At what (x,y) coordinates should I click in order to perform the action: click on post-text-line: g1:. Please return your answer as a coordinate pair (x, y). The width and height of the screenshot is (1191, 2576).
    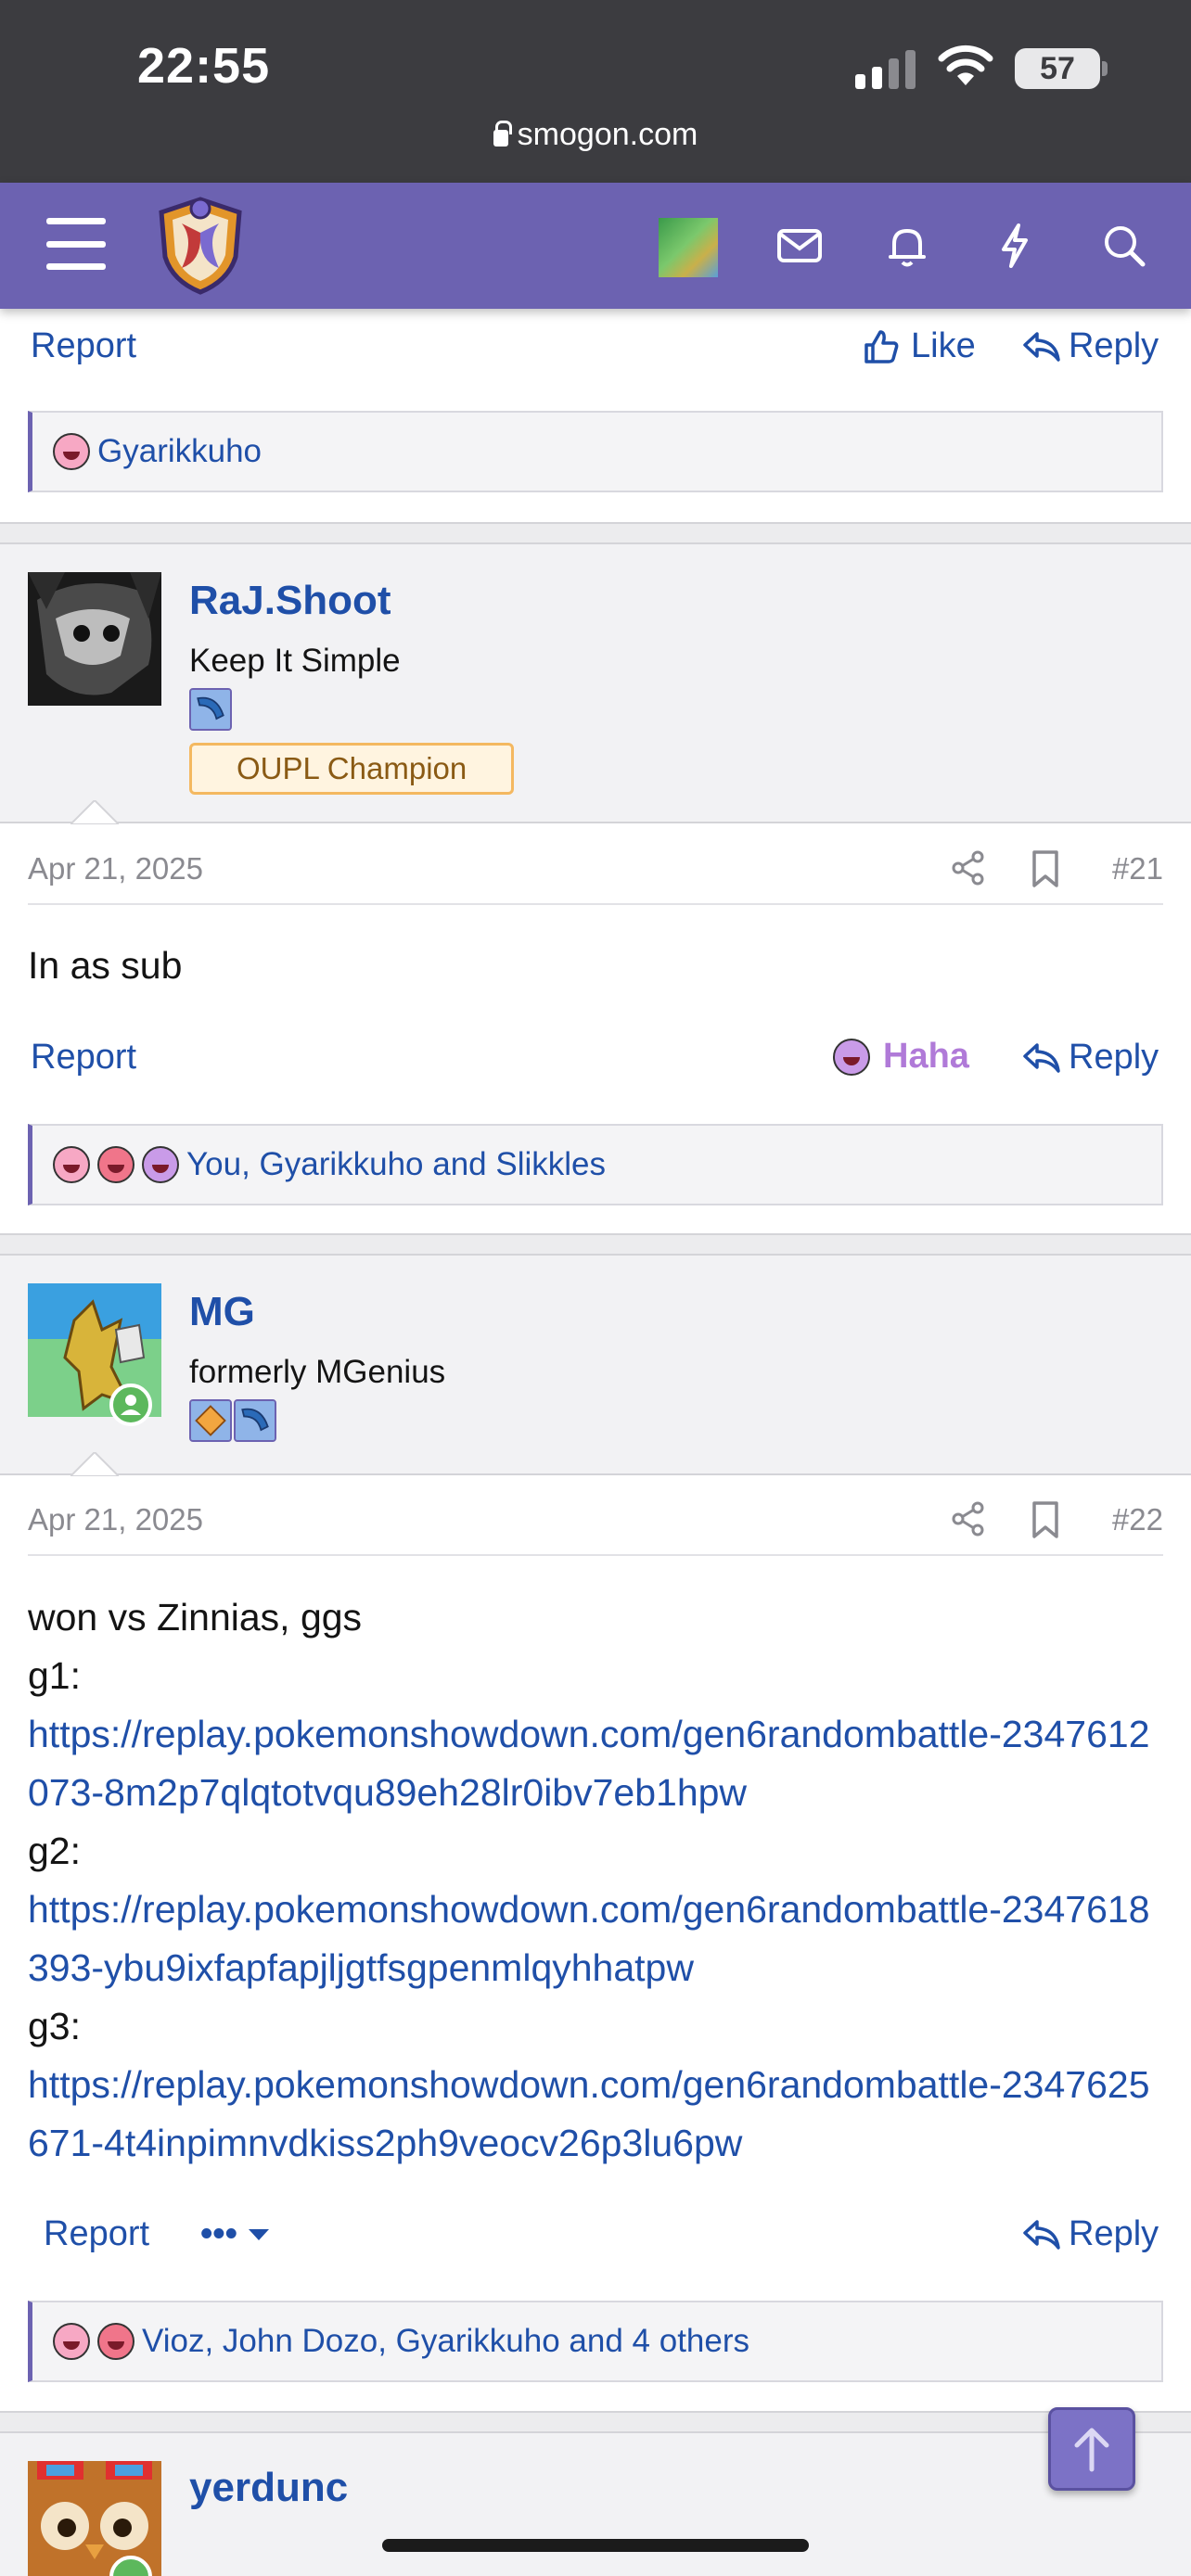
    Looking at the image, I should click on (54, 1675).